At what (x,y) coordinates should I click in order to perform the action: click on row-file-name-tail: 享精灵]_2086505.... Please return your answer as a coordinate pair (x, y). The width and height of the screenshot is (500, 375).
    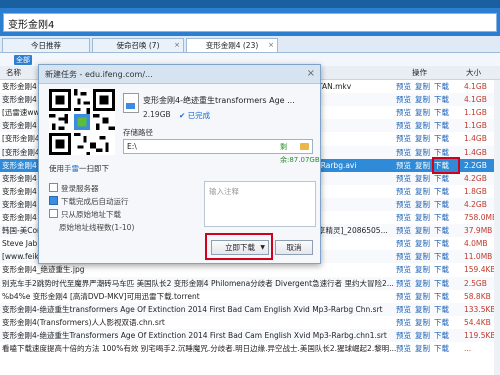
    Looking at the image, I should click on (353, 231).